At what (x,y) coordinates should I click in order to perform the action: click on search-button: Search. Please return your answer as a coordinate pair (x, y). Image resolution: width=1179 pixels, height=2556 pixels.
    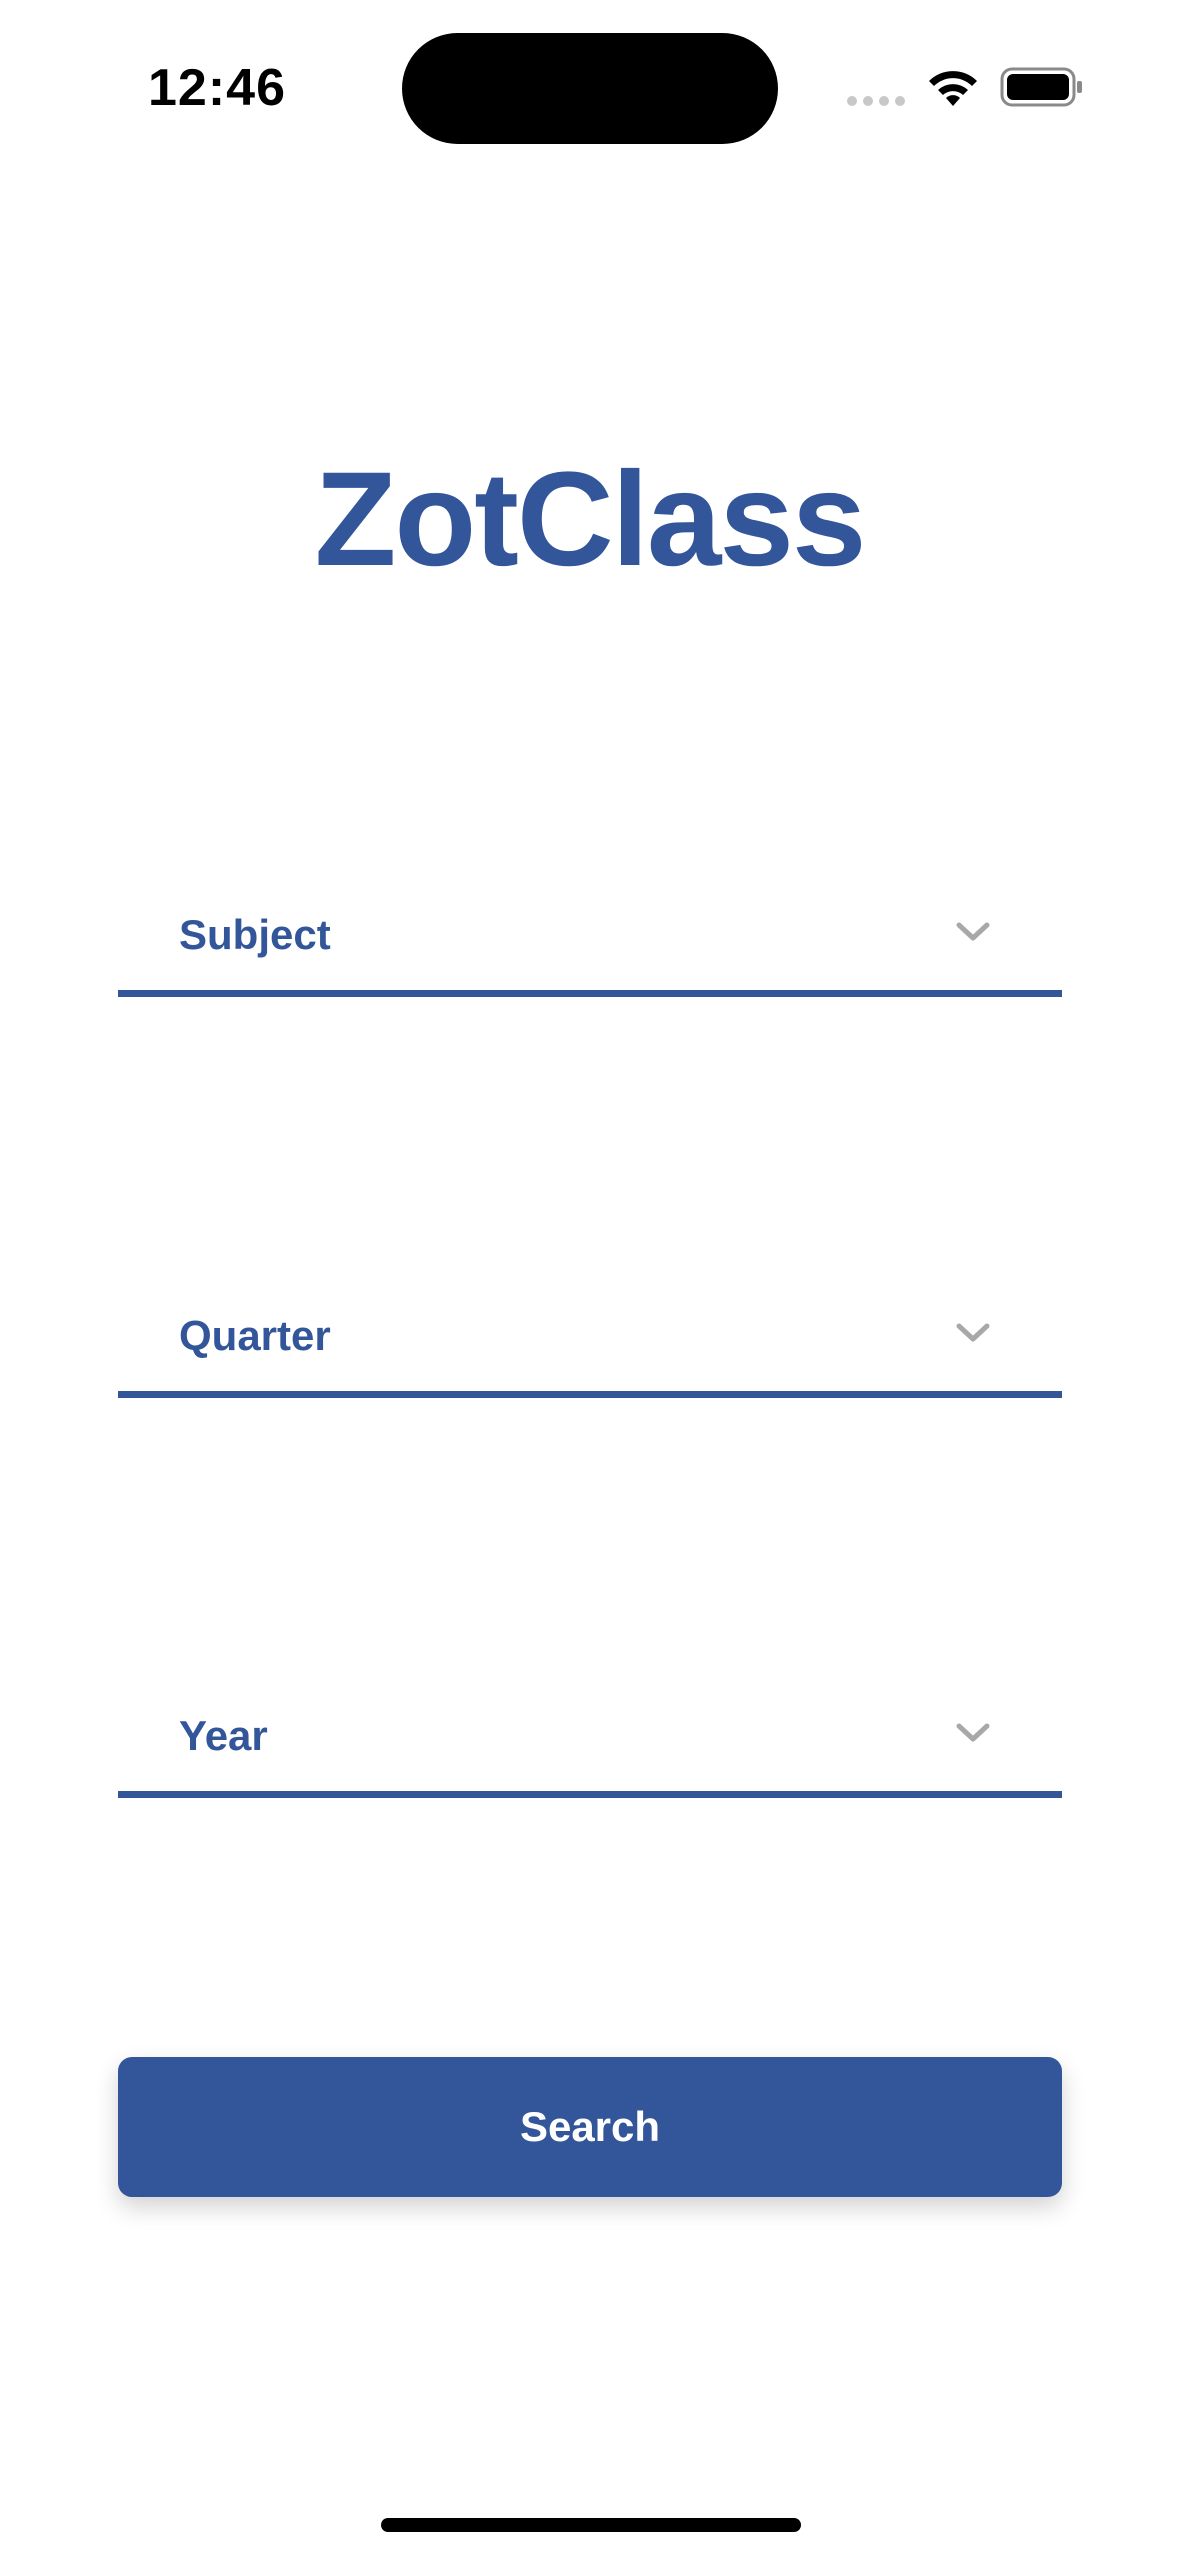
    Looking at the image, I should click on (590, 2127).